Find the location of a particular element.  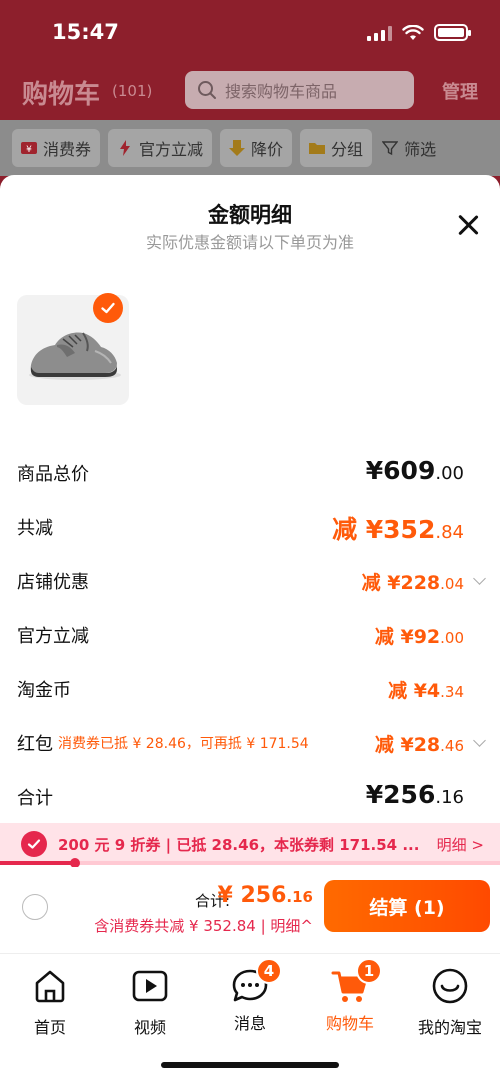

cart-header: 购物车 (101) 搜索购物车商品 管理 is located at coordinates (250, 91).